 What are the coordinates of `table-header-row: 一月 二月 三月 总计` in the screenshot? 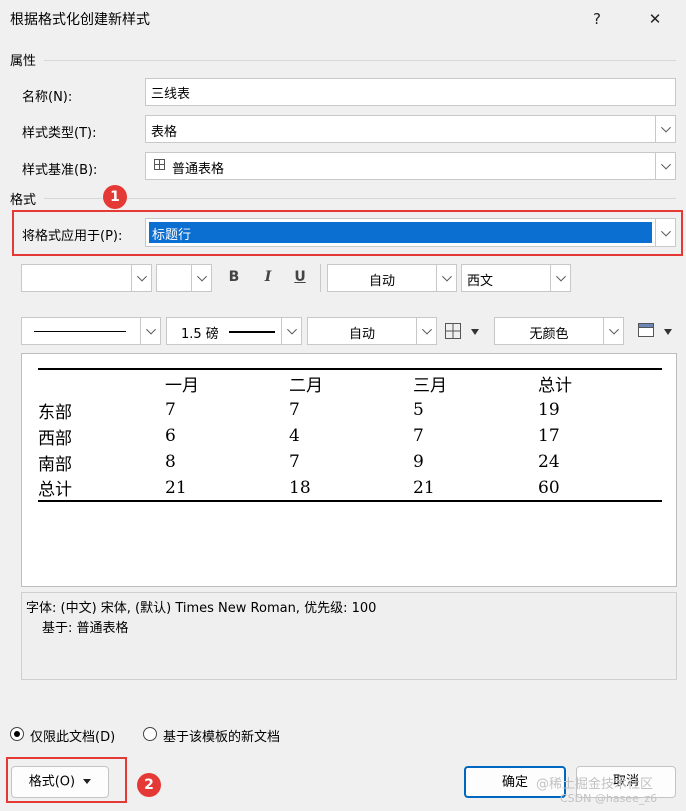 It's located at (350, 382).